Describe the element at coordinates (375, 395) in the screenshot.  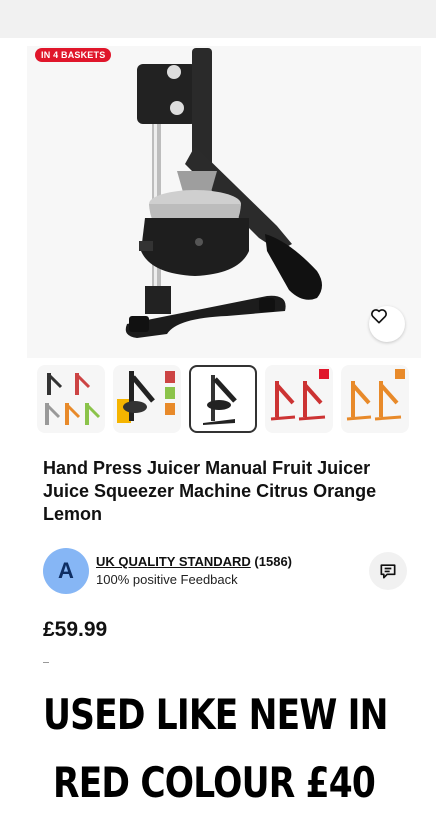
I see `thumbnail-5-image` at that location.